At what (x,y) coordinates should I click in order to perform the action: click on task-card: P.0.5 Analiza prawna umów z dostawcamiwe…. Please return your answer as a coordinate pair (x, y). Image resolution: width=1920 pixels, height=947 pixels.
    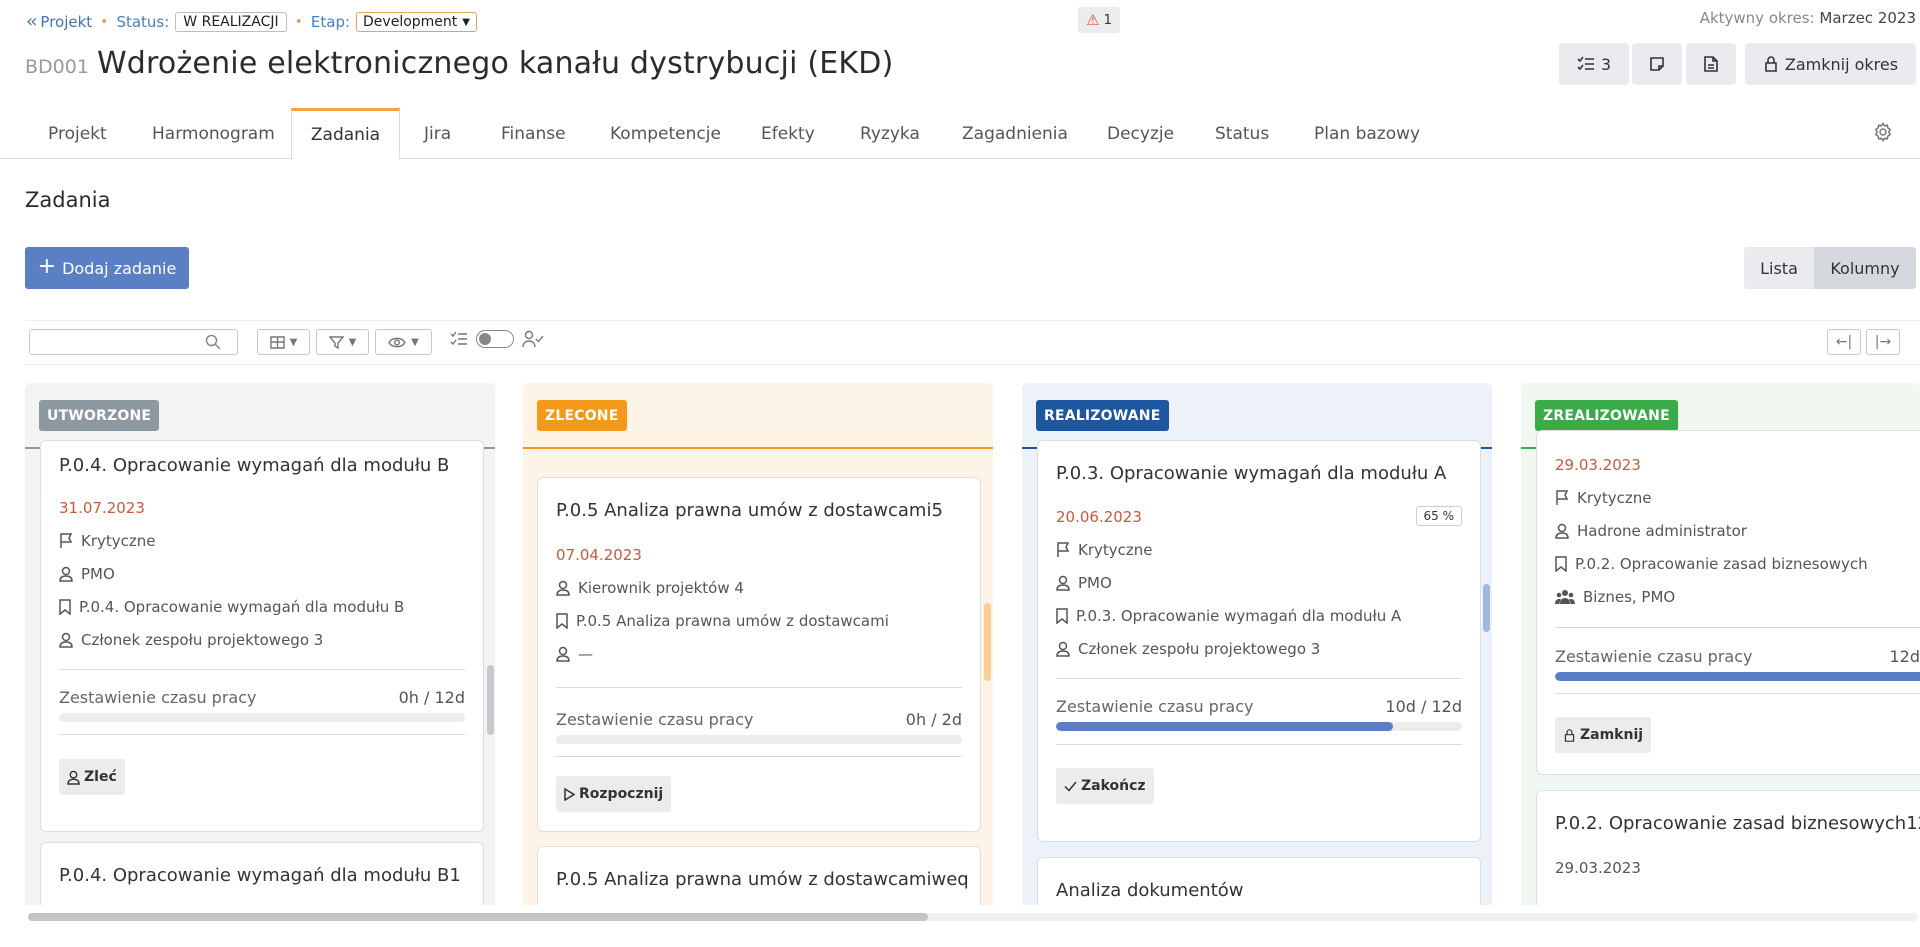
    Looking at the image, I should click on (759, 875).